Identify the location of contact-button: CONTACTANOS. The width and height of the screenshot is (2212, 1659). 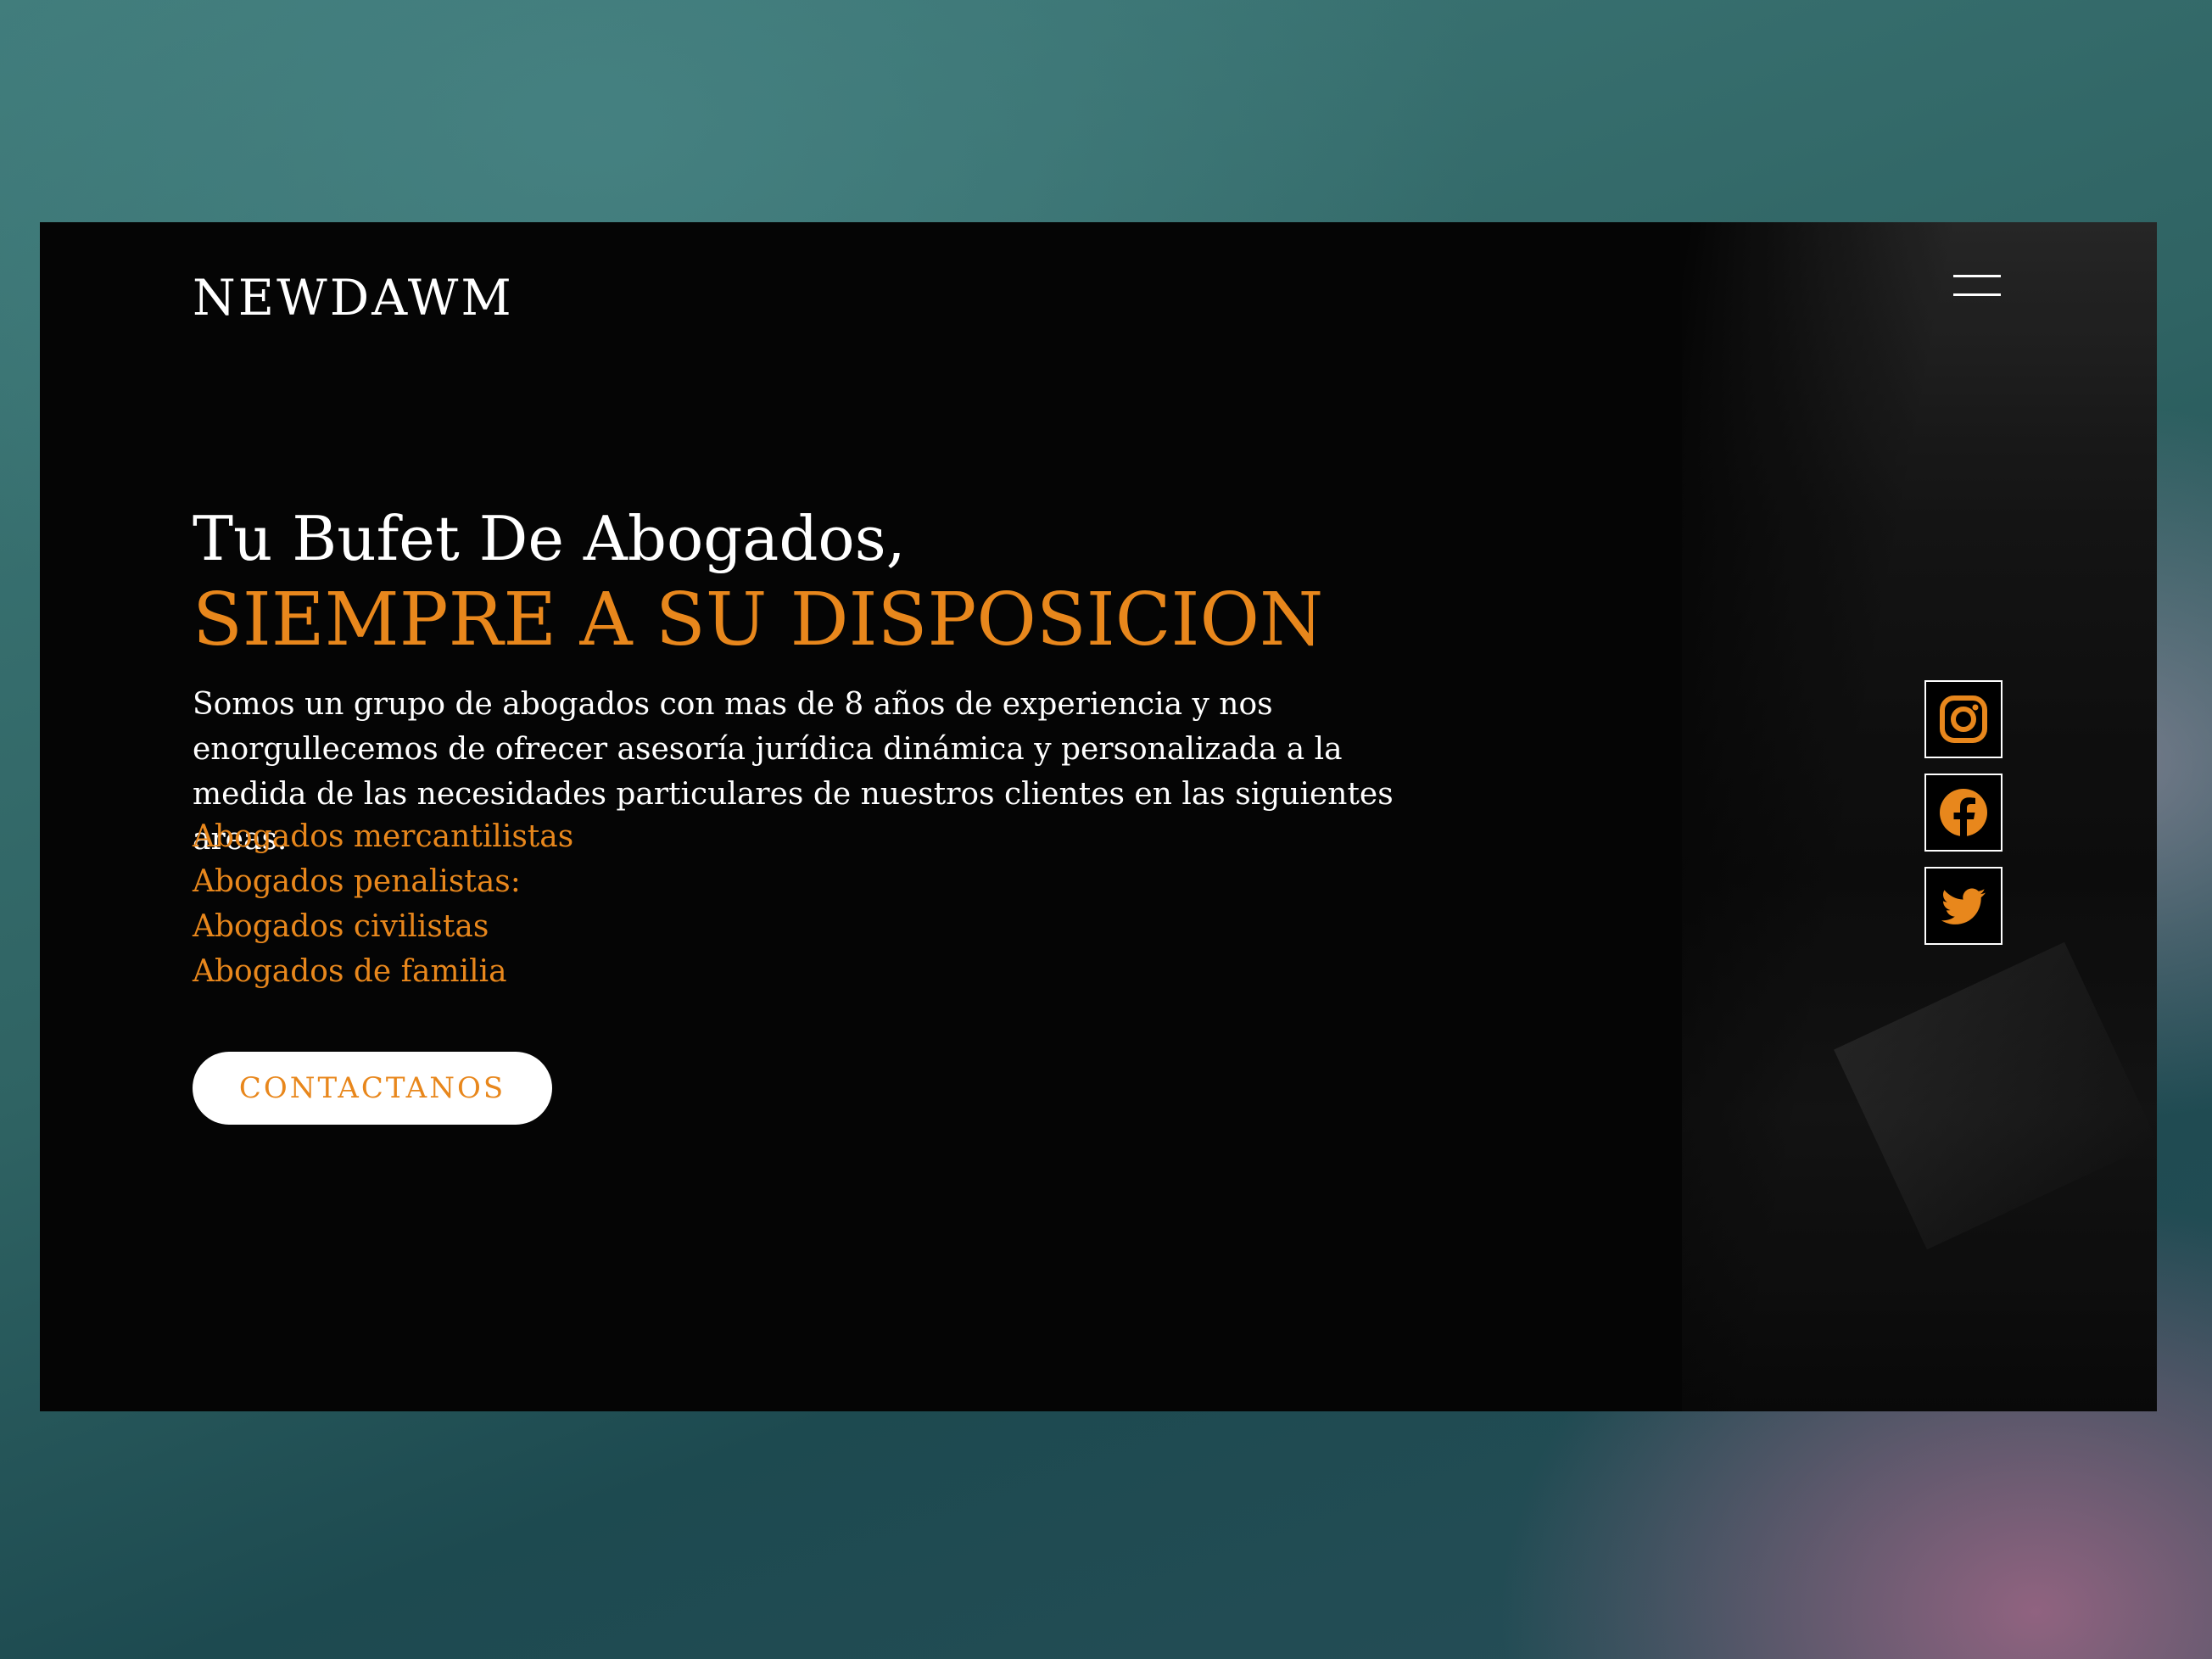
(373, 1088).